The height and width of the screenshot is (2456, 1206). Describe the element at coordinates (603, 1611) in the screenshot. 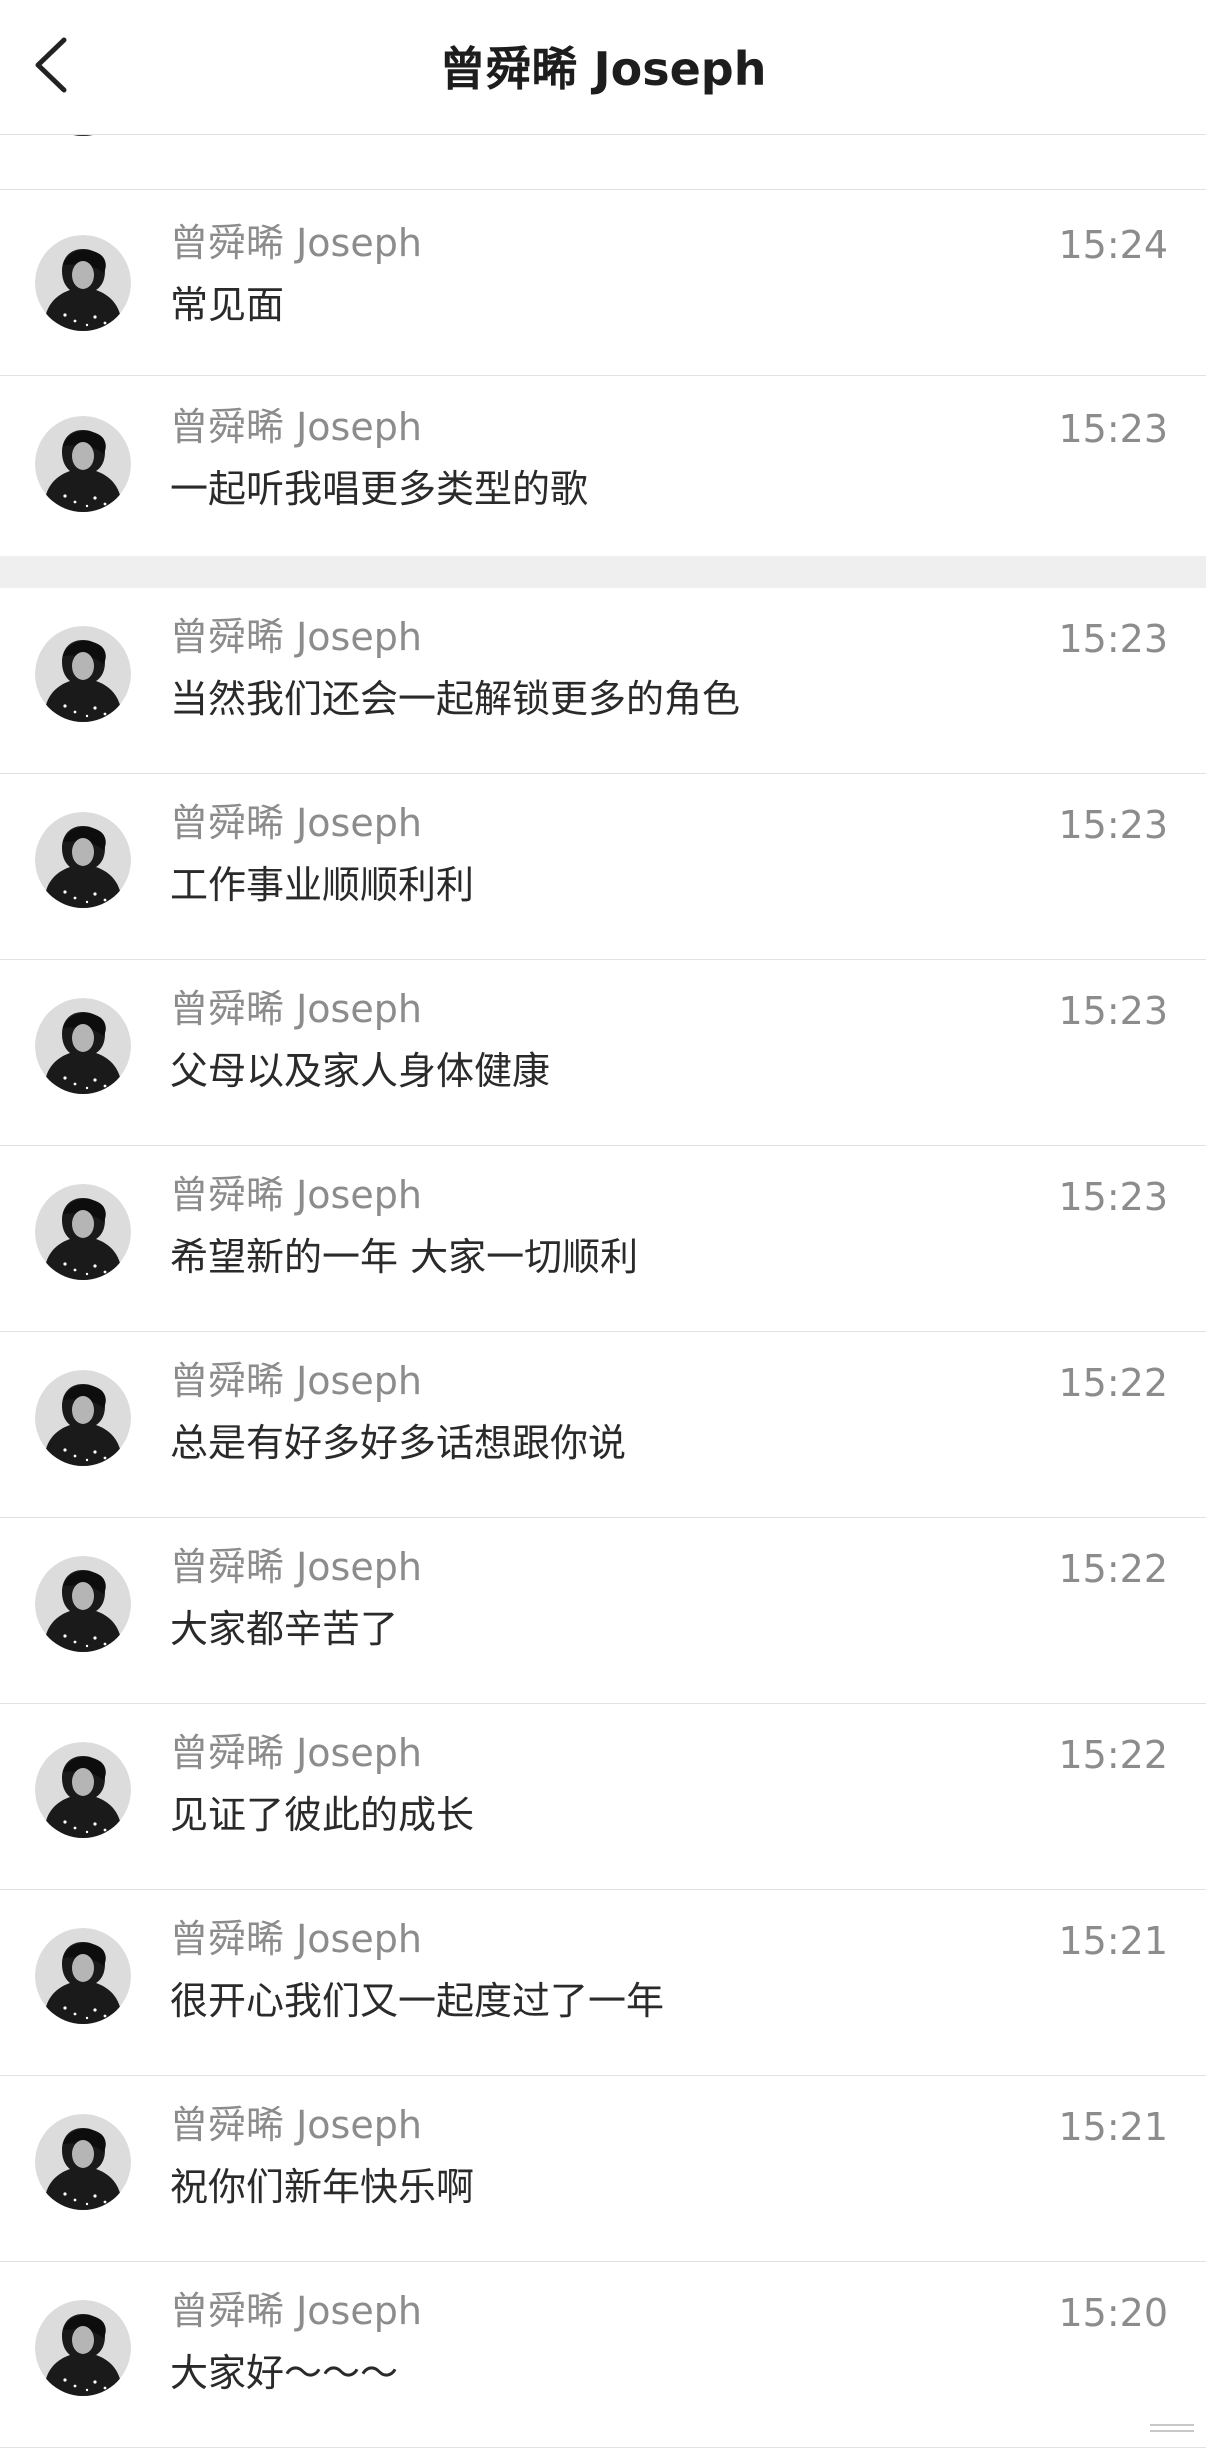

I see `message-row: 曾舜晞 Joseph 大家都辛苦了 15:22` at that location.